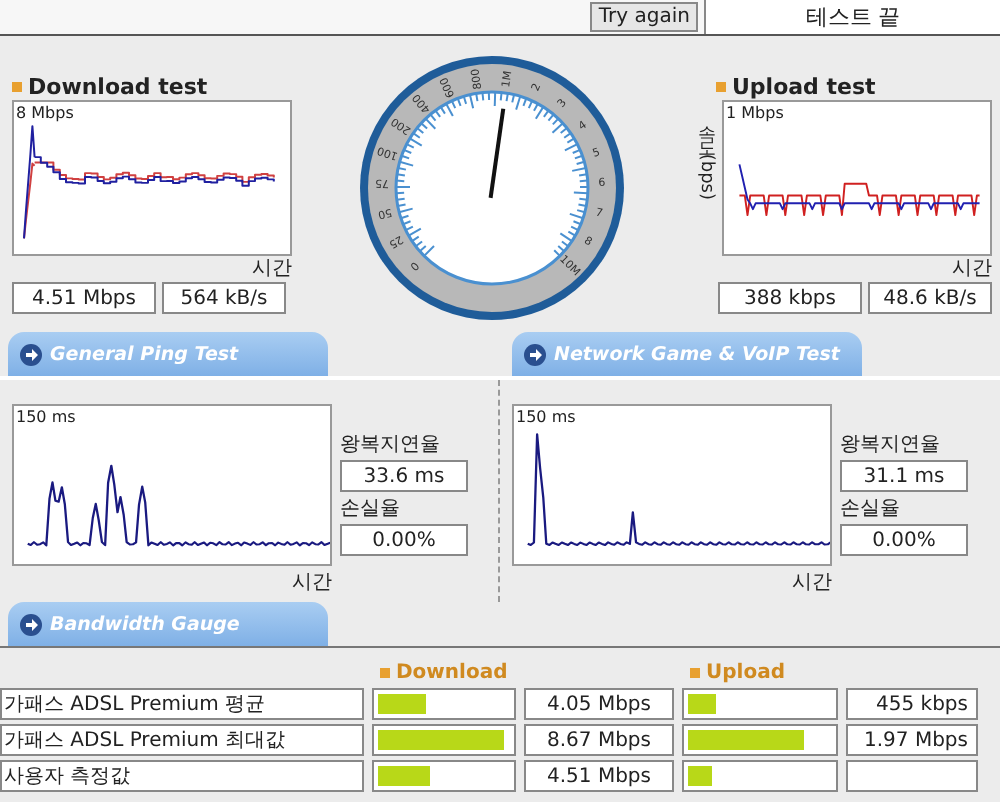 This screenshot has width=1000, height=802. What do you see at coordinates (182, 704) in the screenshot?
I see `row-label: 가패스 ADSL Premium 평균` at bounding box center [182, 704].